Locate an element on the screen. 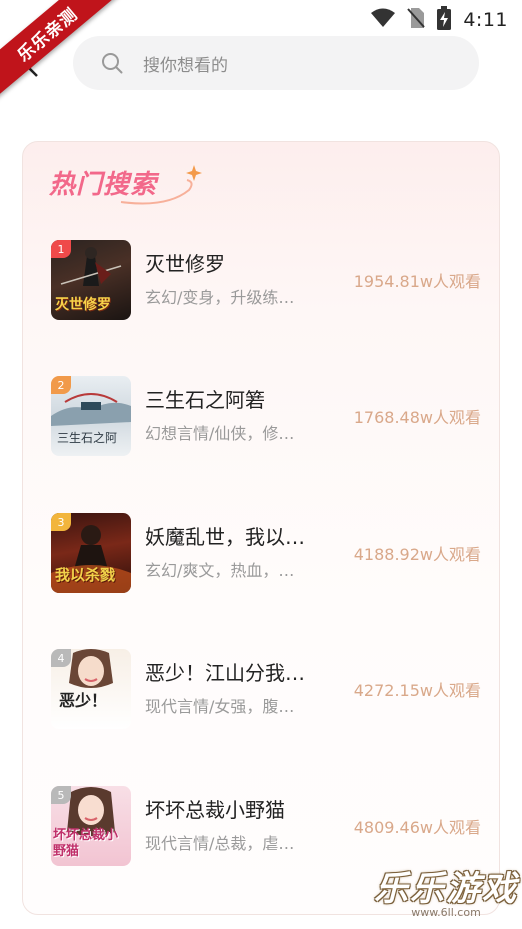  watermark-logo-text: 乐乐游戏 is located at coordinates (446, 889).